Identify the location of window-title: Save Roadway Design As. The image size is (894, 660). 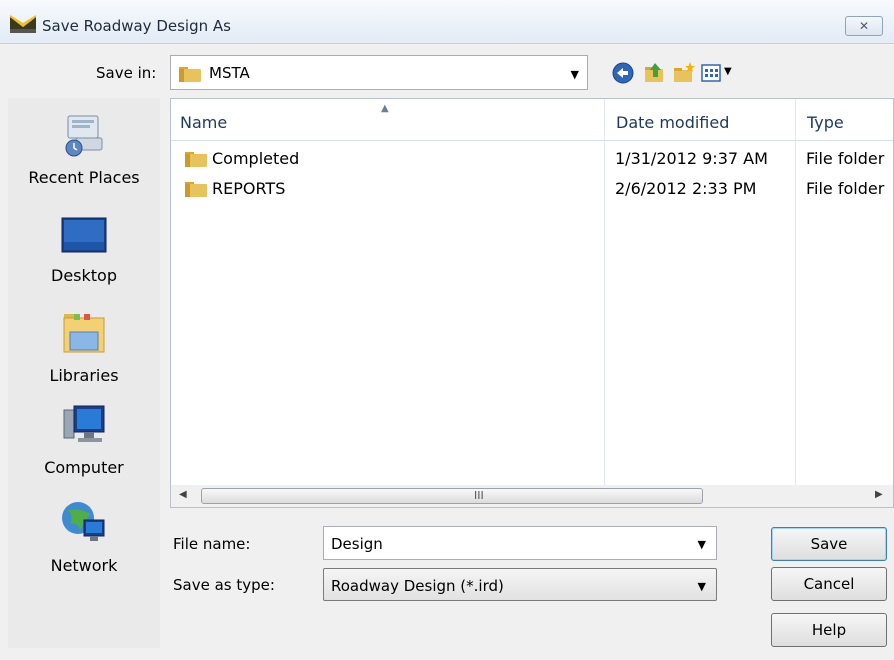
(136, 26).